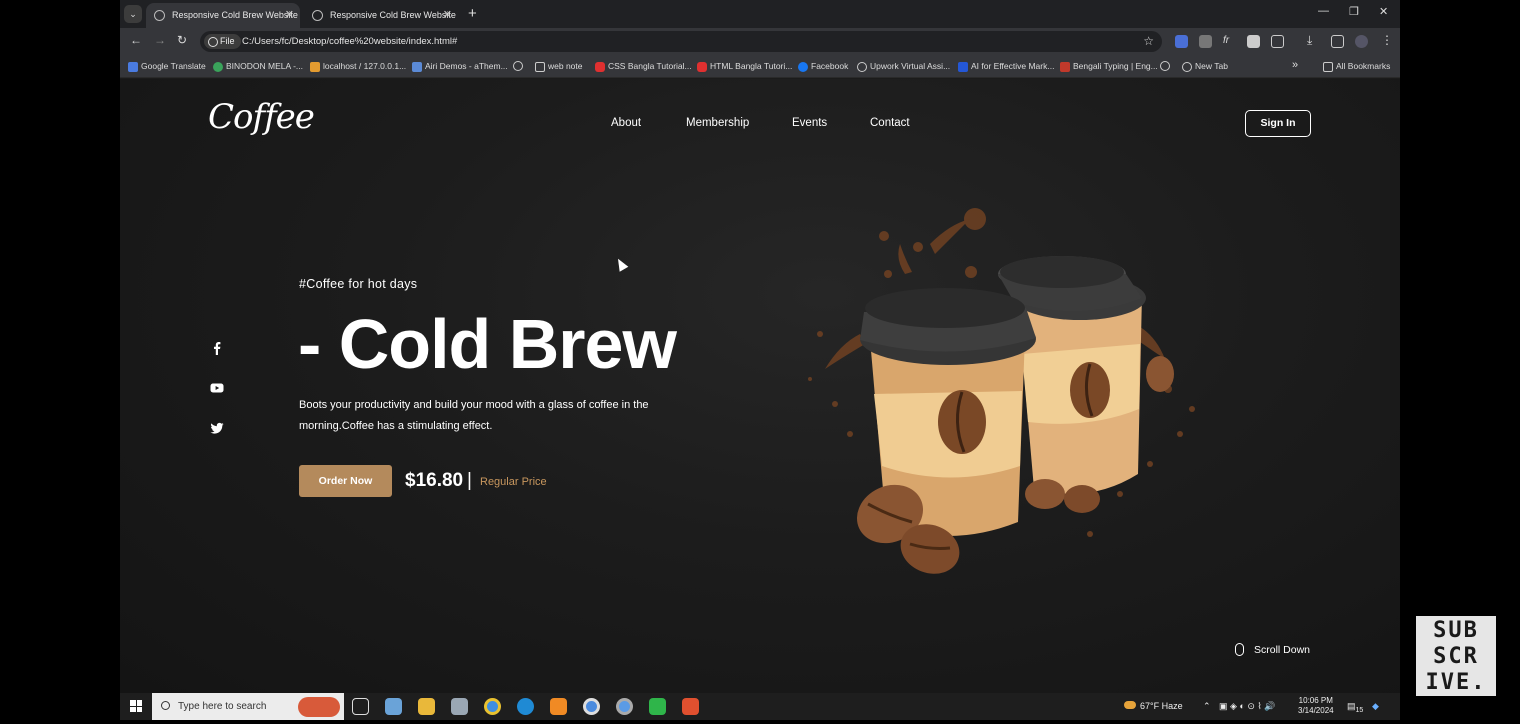 This screenshot has width=1520, height=724. Describe the element at coordinates (657, 706) in the screenshot. I see `camtasia-icon` at that location.